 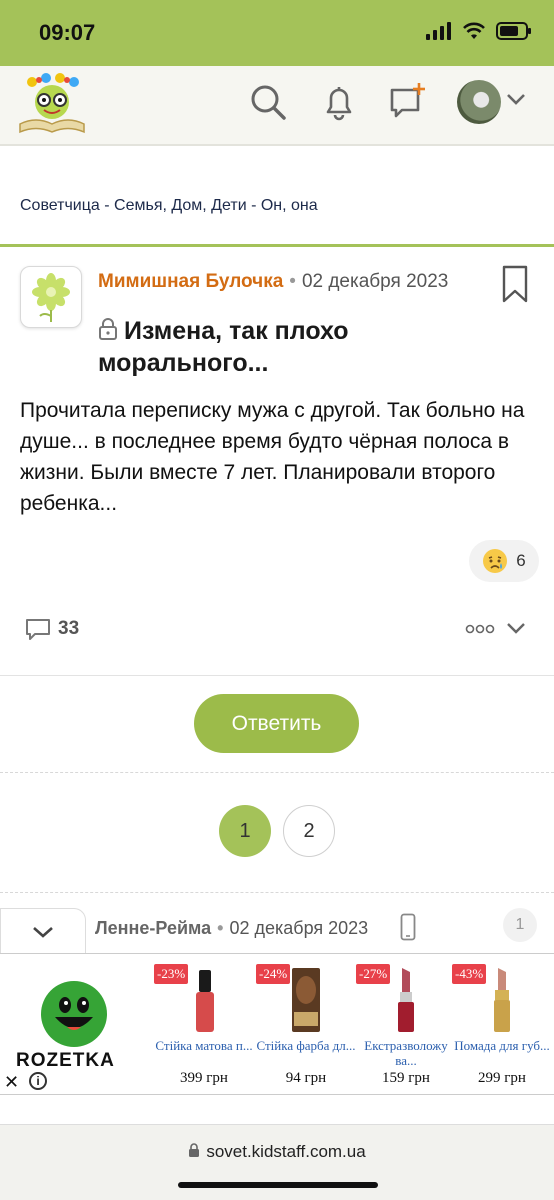 I want to click on browser-url-bar: sovet.kidstaff.com.ua, so click(x=277, y=1162).